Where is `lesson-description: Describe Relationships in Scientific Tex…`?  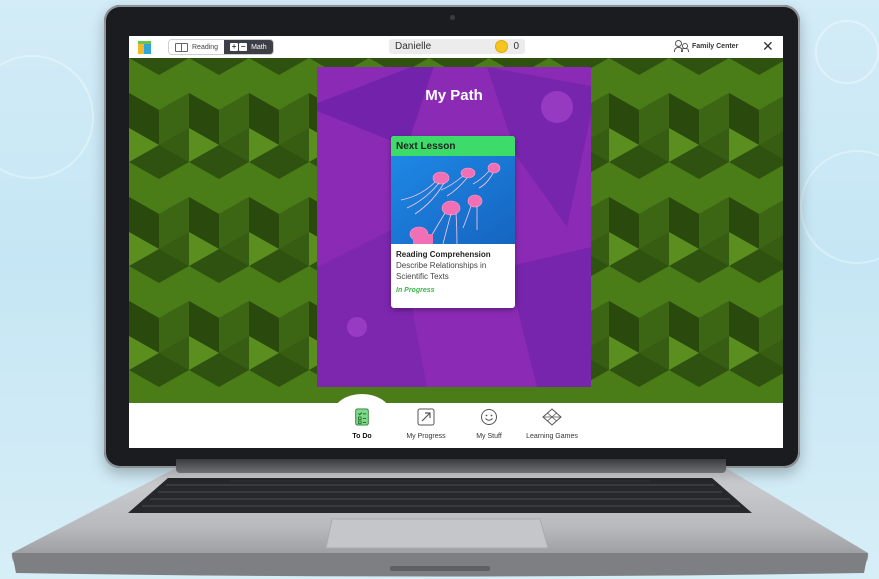
lesson-description: Describe Relationships in Scientific Tex… is located at coordinates (441, 271).